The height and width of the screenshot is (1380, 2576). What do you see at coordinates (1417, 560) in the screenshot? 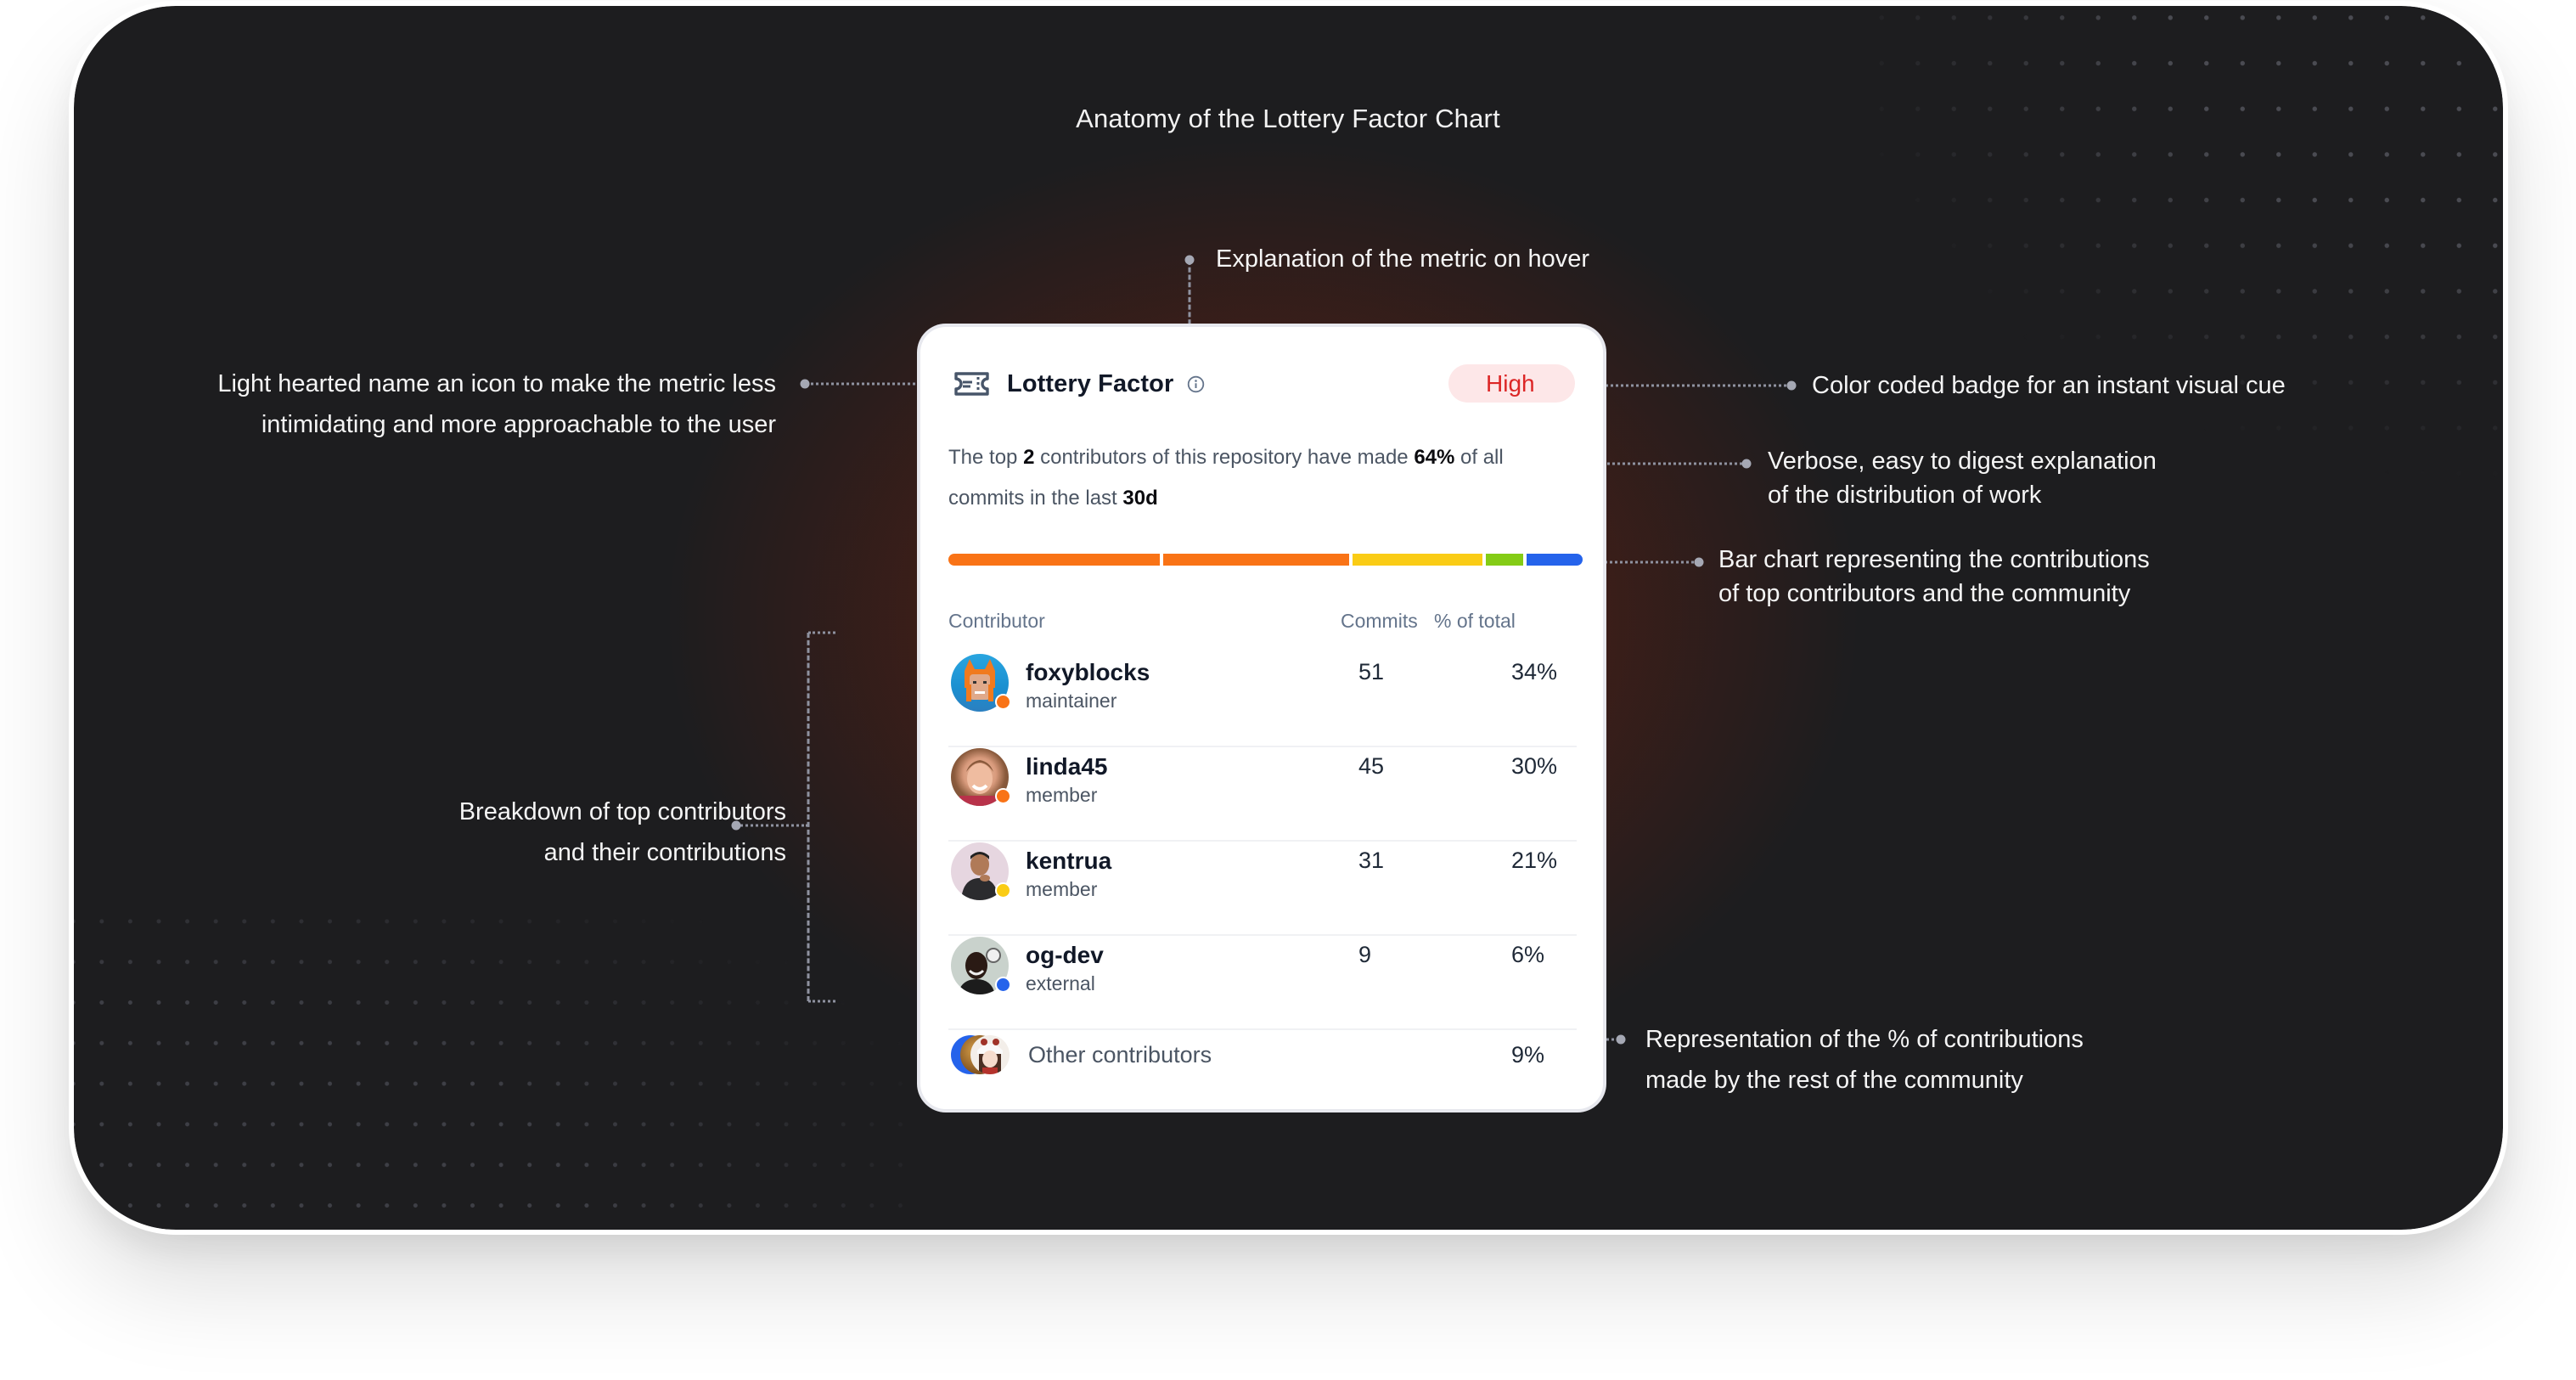
I see `bar-segment-kentrua` at bounding box center [1417, 560].